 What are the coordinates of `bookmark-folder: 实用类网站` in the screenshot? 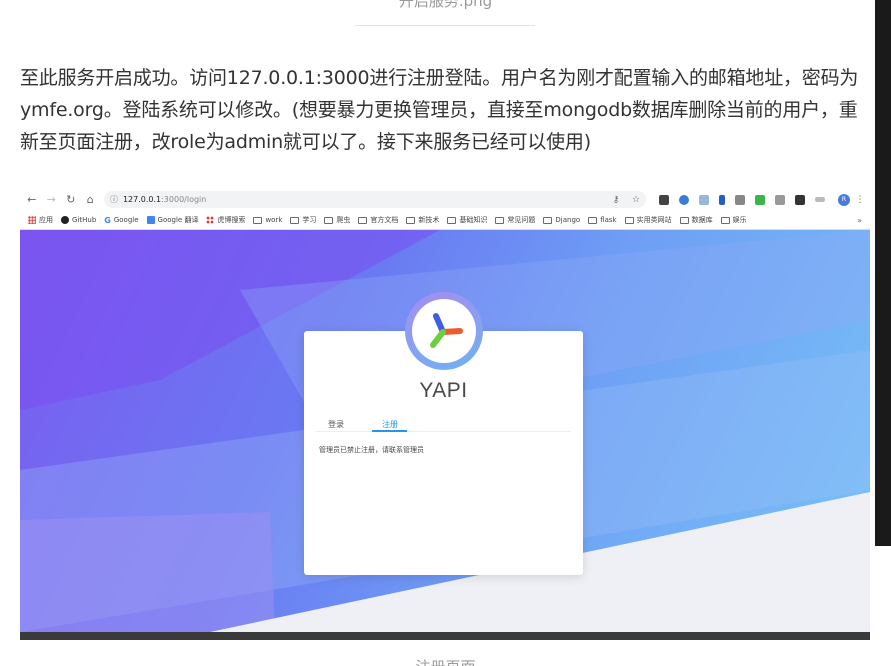 It's located at (648, 220).